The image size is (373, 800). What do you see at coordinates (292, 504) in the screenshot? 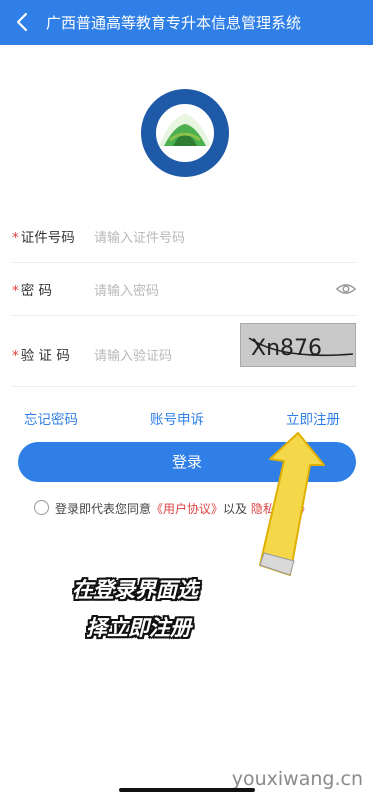
I see `pointer-arrow-icon` at bounding box center [292, 504].